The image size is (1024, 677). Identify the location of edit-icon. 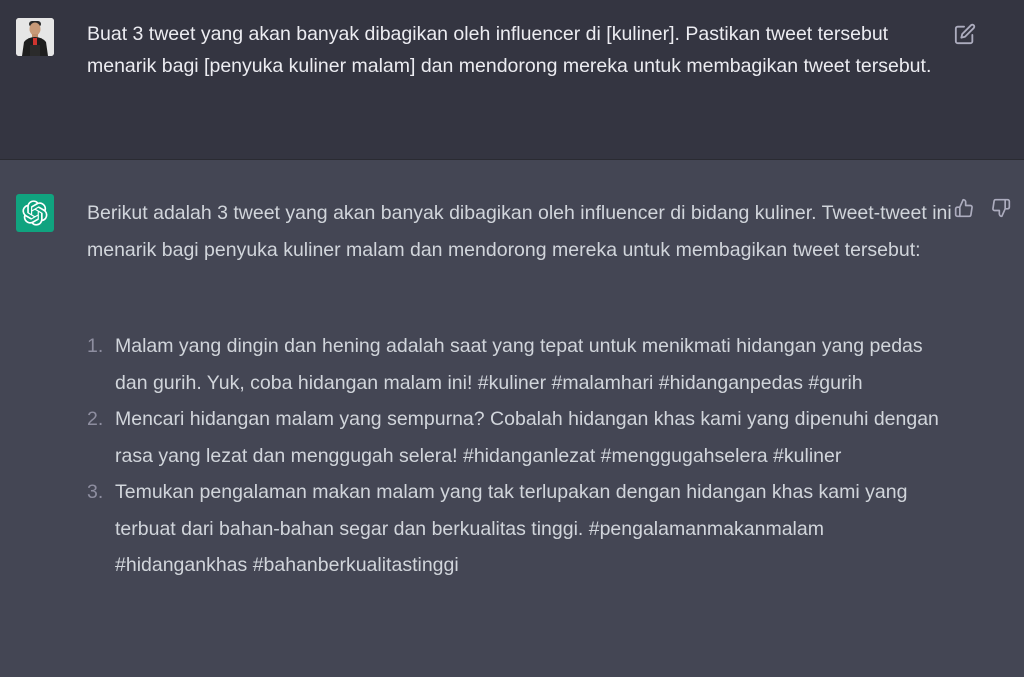
(965, 34).